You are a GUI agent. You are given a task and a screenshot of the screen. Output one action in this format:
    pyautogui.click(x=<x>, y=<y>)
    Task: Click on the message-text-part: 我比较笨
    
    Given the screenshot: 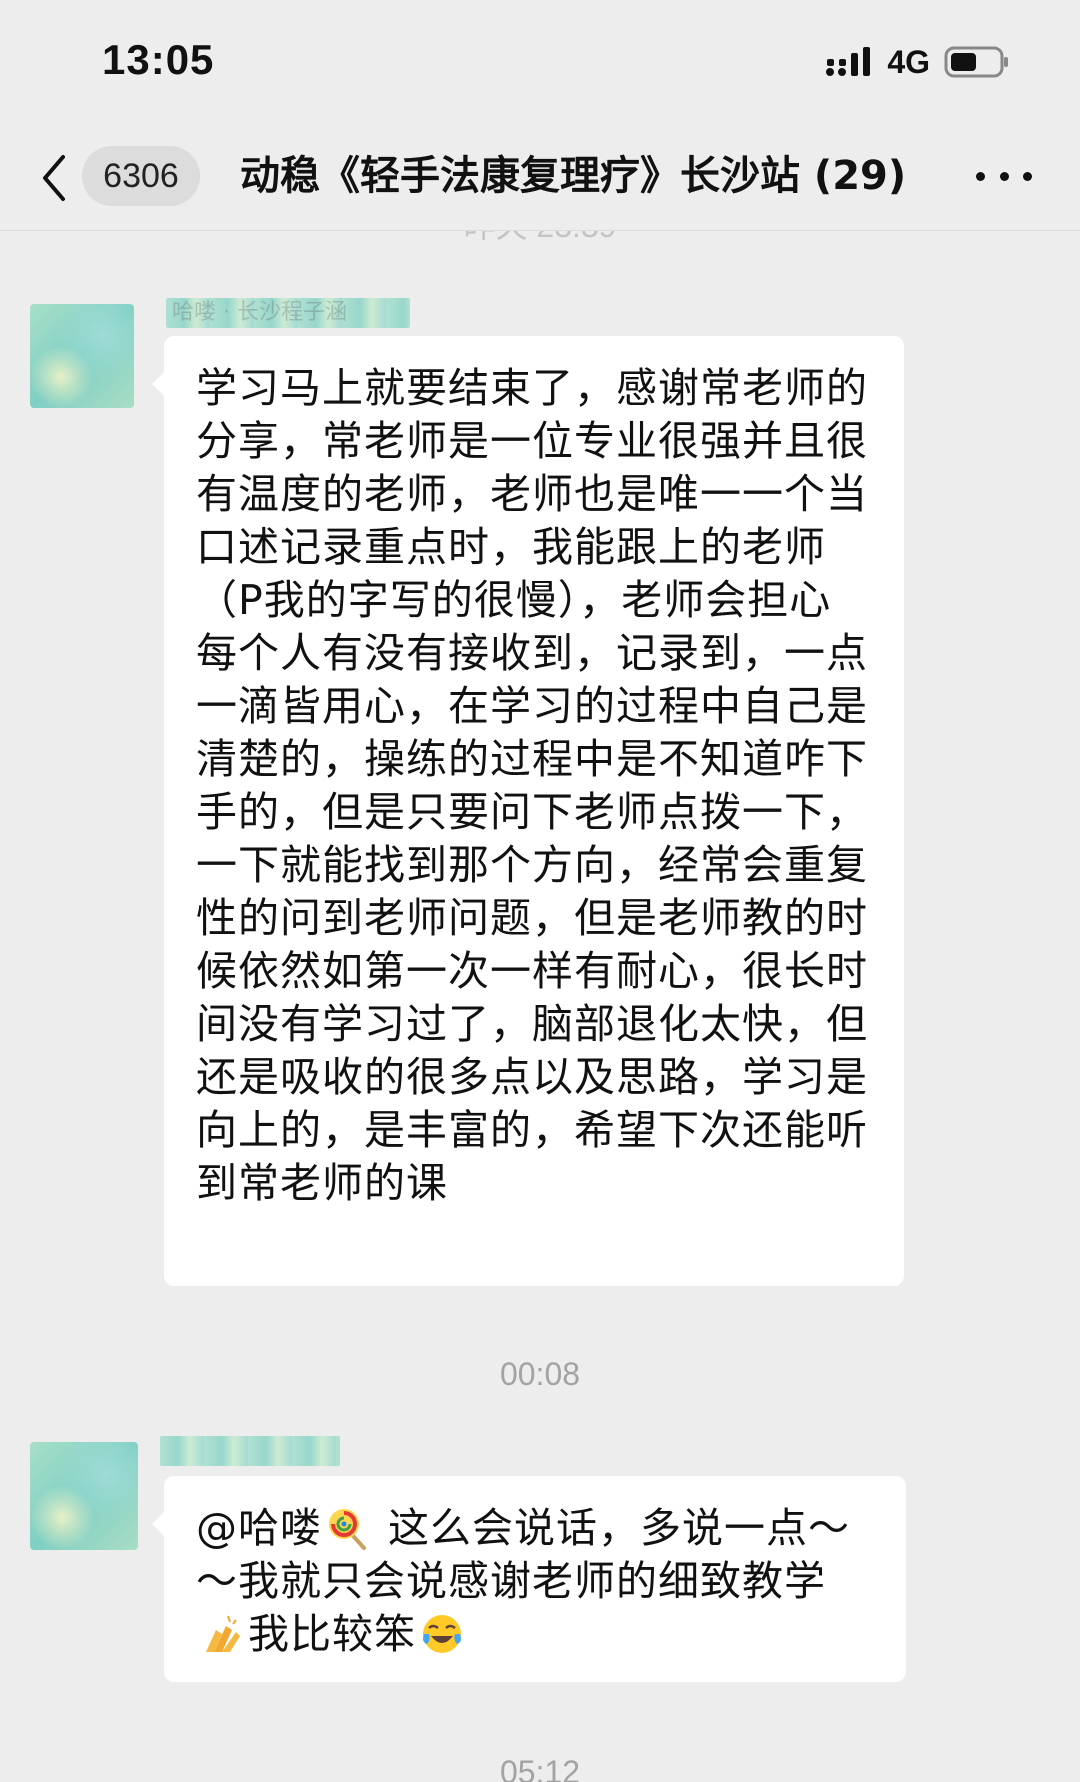 What is the action you would take?
    pyautogui.click(x=332, y=1634)
    